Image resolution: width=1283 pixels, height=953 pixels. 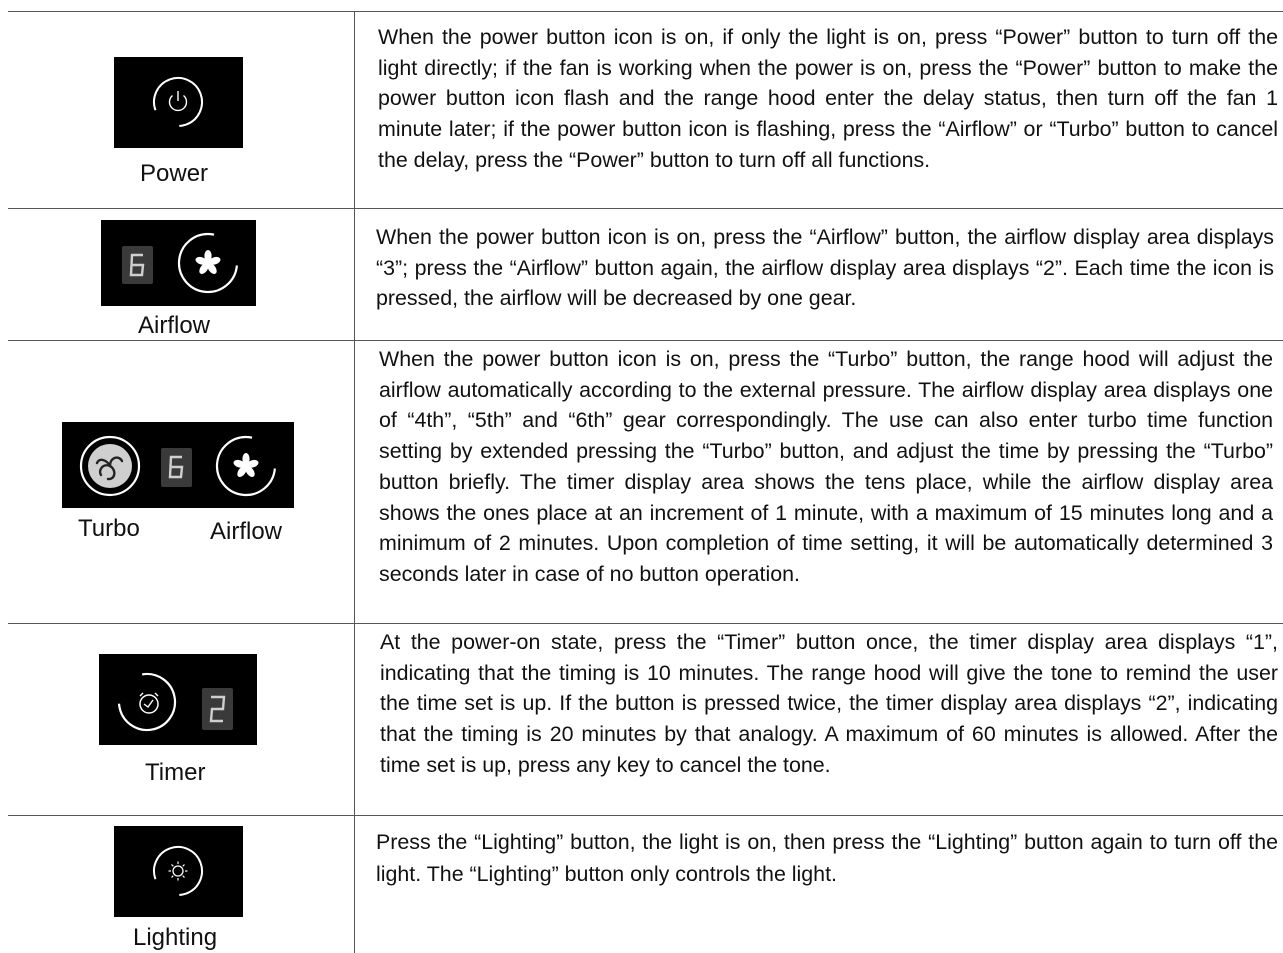 What do you see at coordinates (147, 702) in the screenshot?
I see `timer-icon` at bounding box center [147, 702].